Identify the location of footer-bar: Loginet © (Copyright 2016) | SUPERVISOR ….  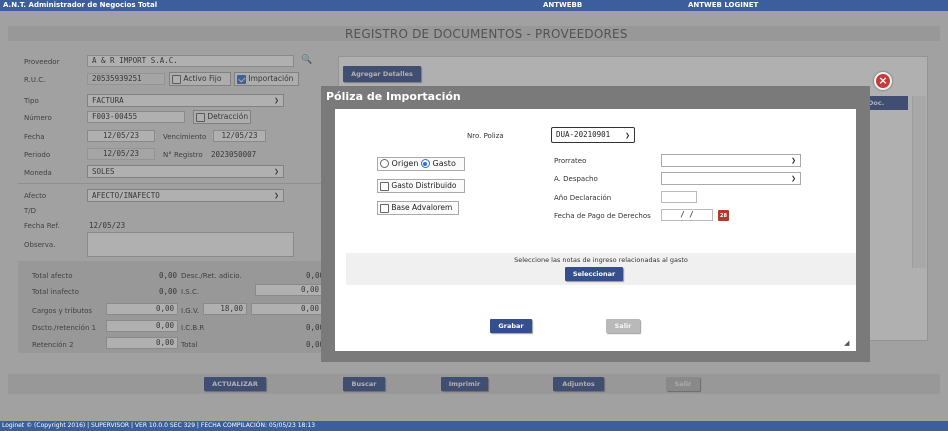
(474, 426).